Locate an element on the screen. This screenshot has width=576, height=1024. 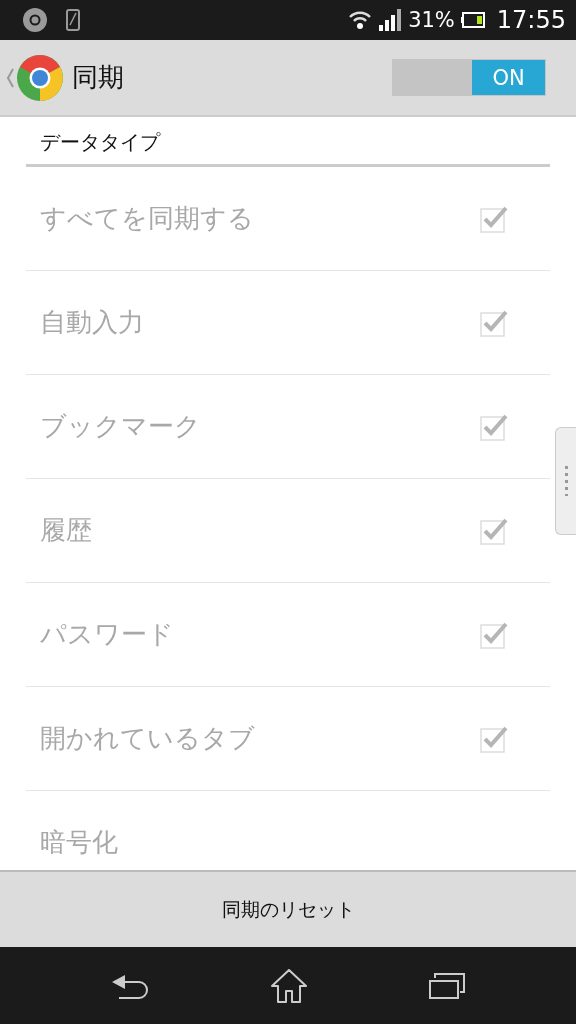
chrome-logo-icon is located at coordinates (40, 77).